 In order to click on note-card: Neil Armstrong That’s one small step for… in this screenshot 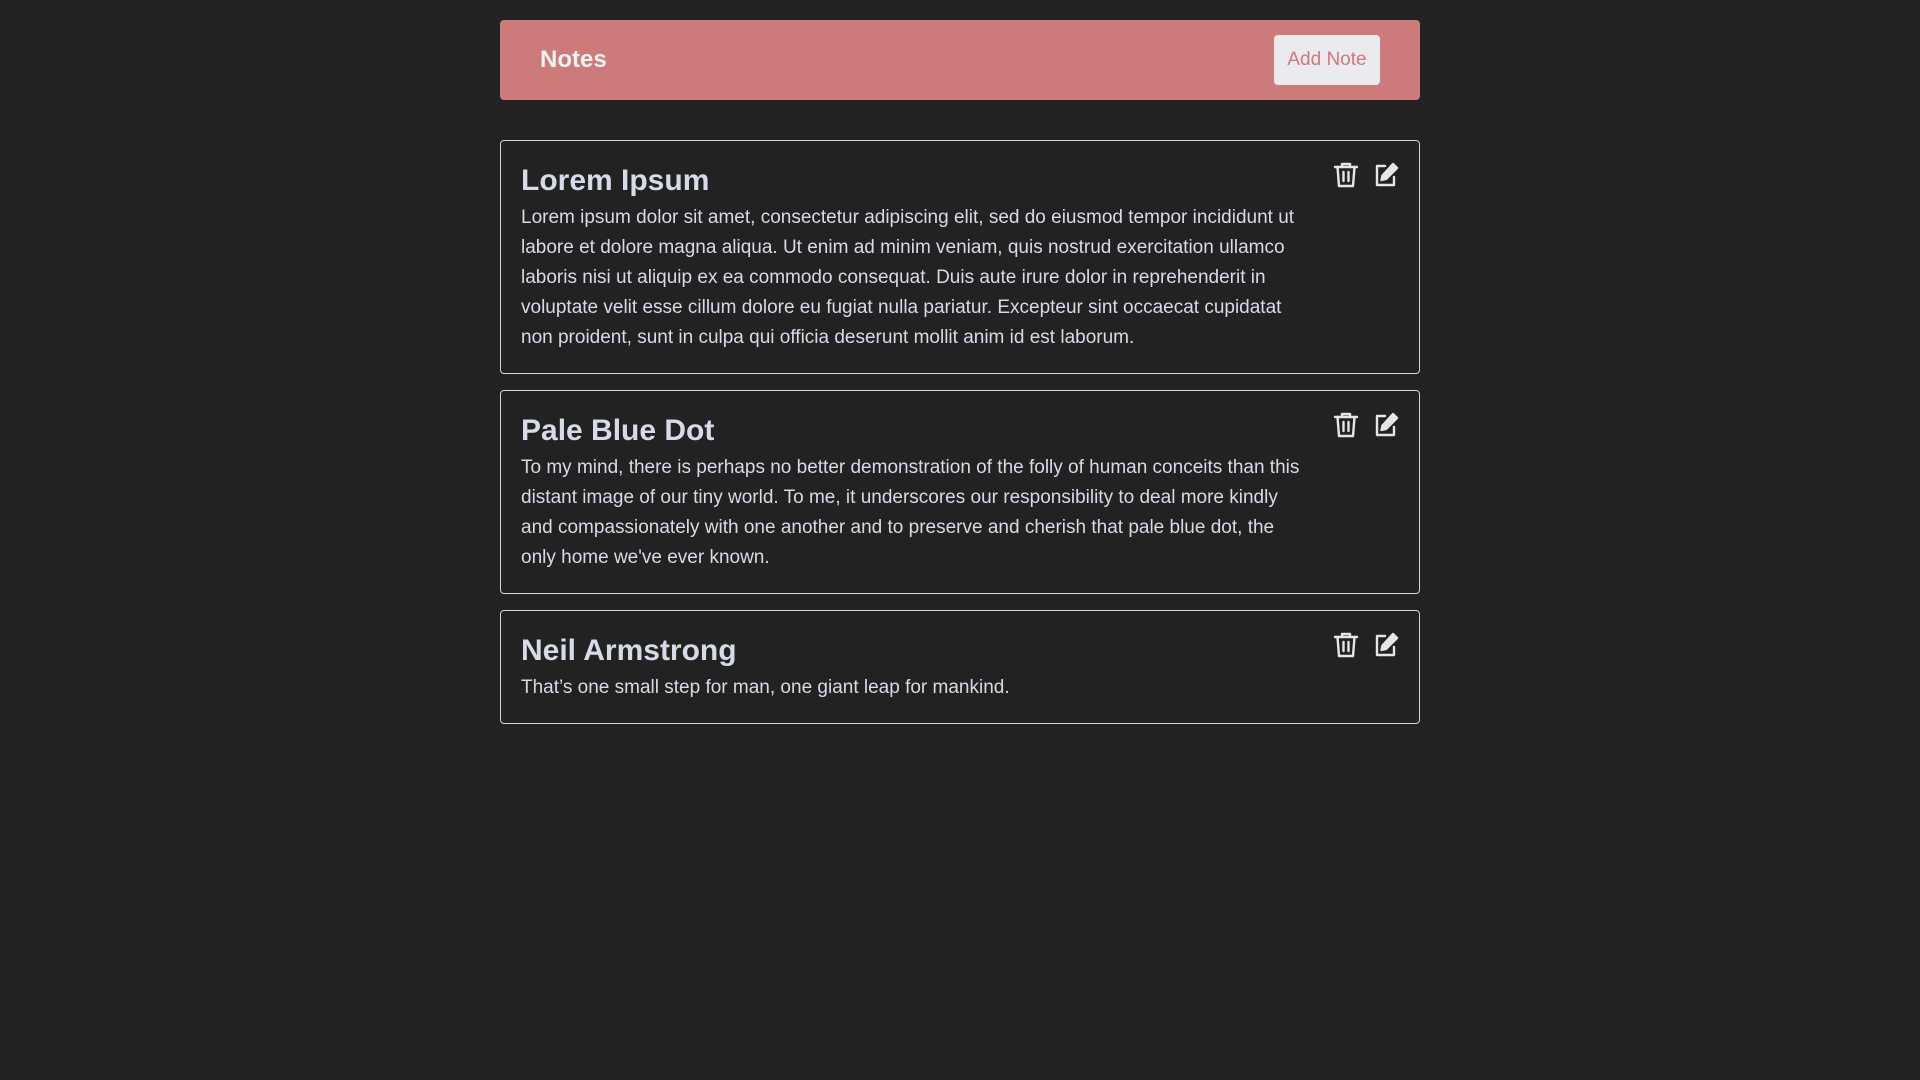, I will do `click(960, 667)`.